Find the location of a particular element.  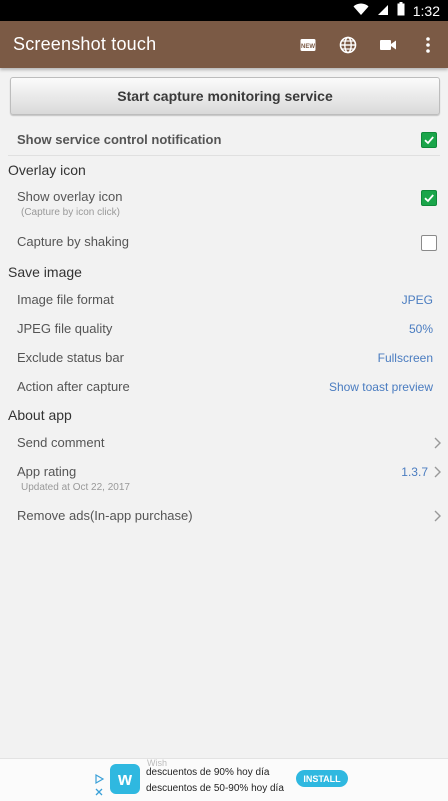

svg-text: NEW is located at coordinates (308, 47).